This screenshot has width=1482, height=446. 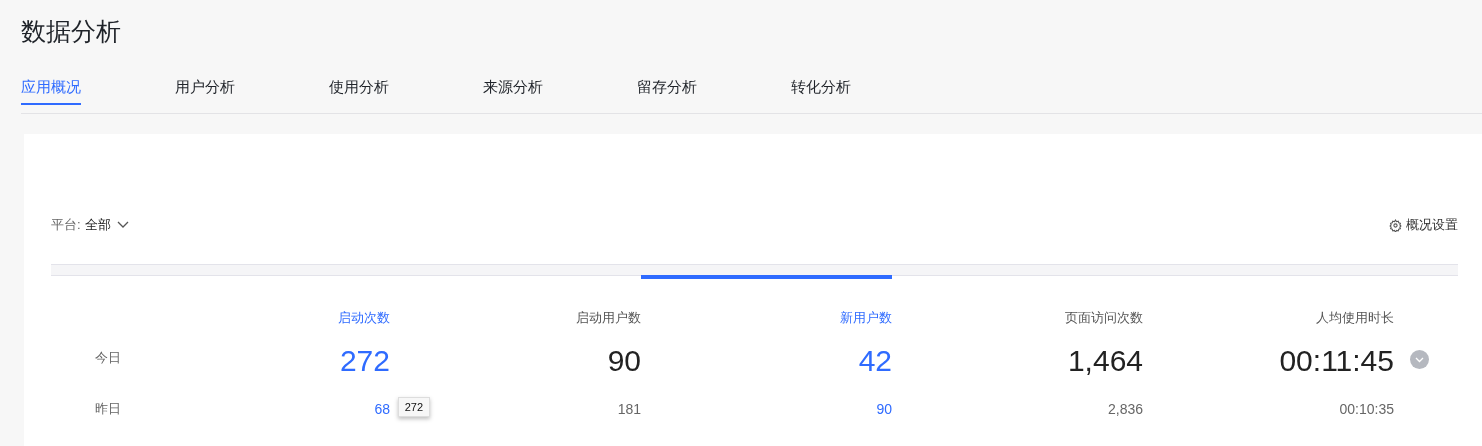 What do you see at coordinates (364, 317) in the screenshot?
I see `metric-name: 启动次数` at bounding box center [364, 317].